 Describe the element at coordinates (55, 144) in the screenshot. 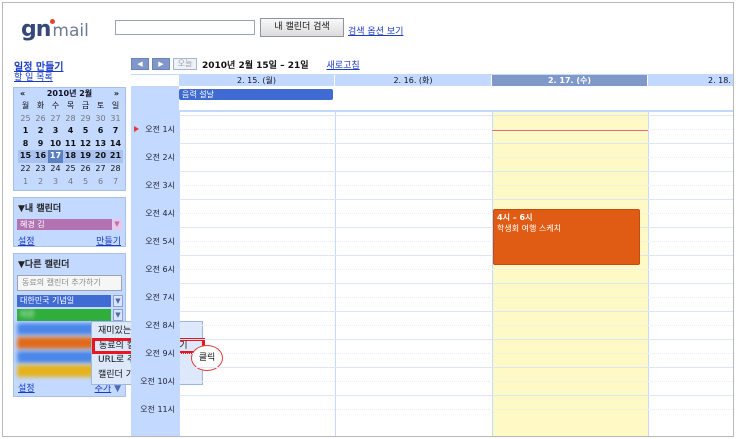

I see `mini-day: 10` at that location.